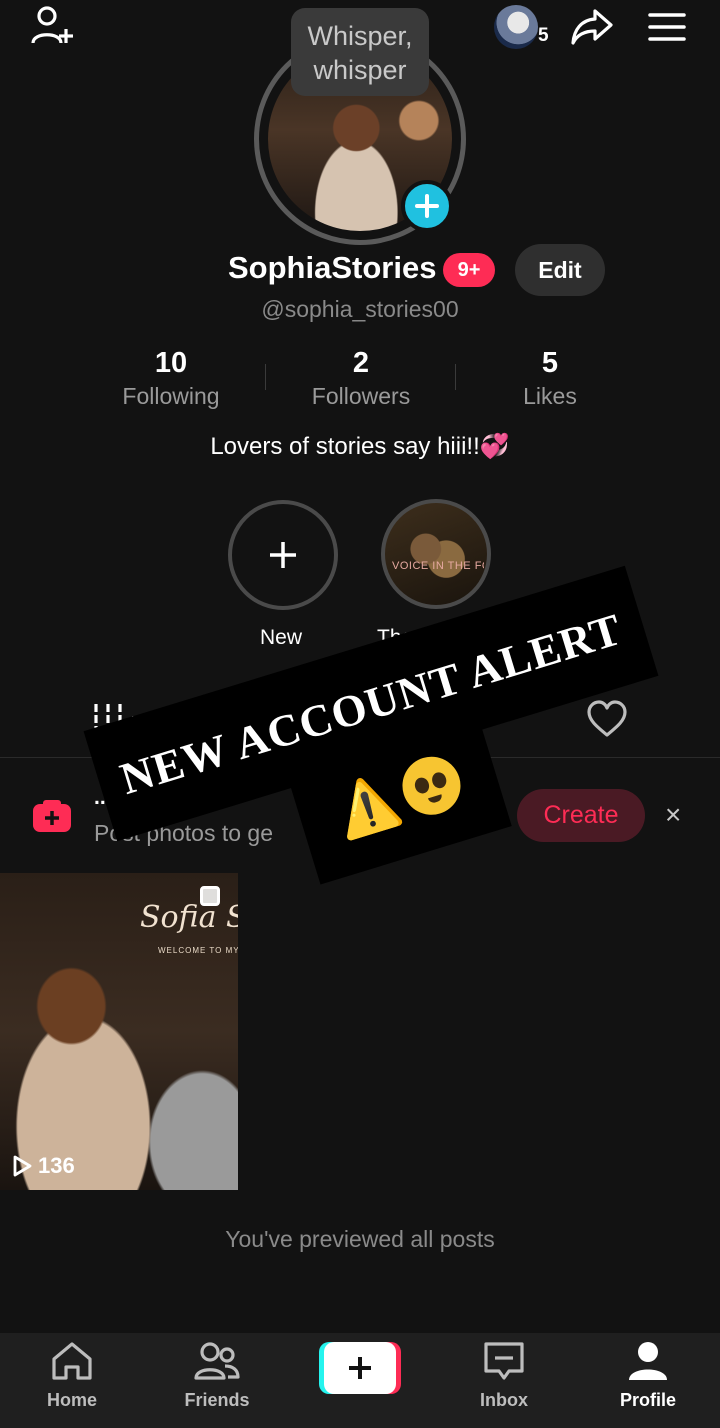 The width and height of the screenshot is (720, 1428). Describe the element at coordinates (360, 309) in the screenshot. I see `username-handle: @sophia_stories00` at that location.